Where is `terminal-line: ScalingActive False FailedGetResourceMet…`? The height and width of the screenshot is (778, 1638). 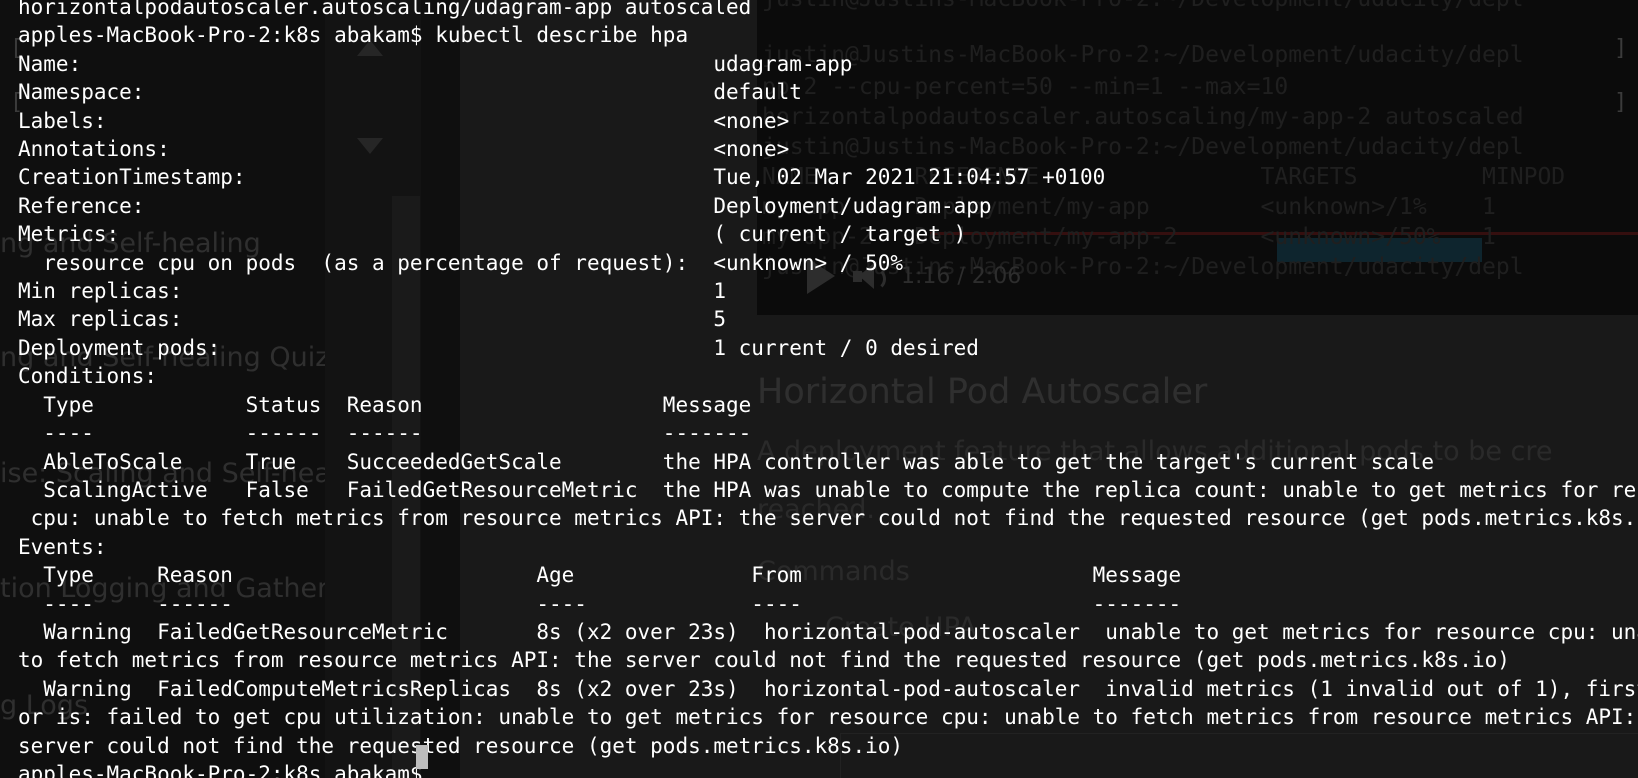 terminal-line: ScalingActive False FailedGetResourceMet… is located at coordinates (828, 489).